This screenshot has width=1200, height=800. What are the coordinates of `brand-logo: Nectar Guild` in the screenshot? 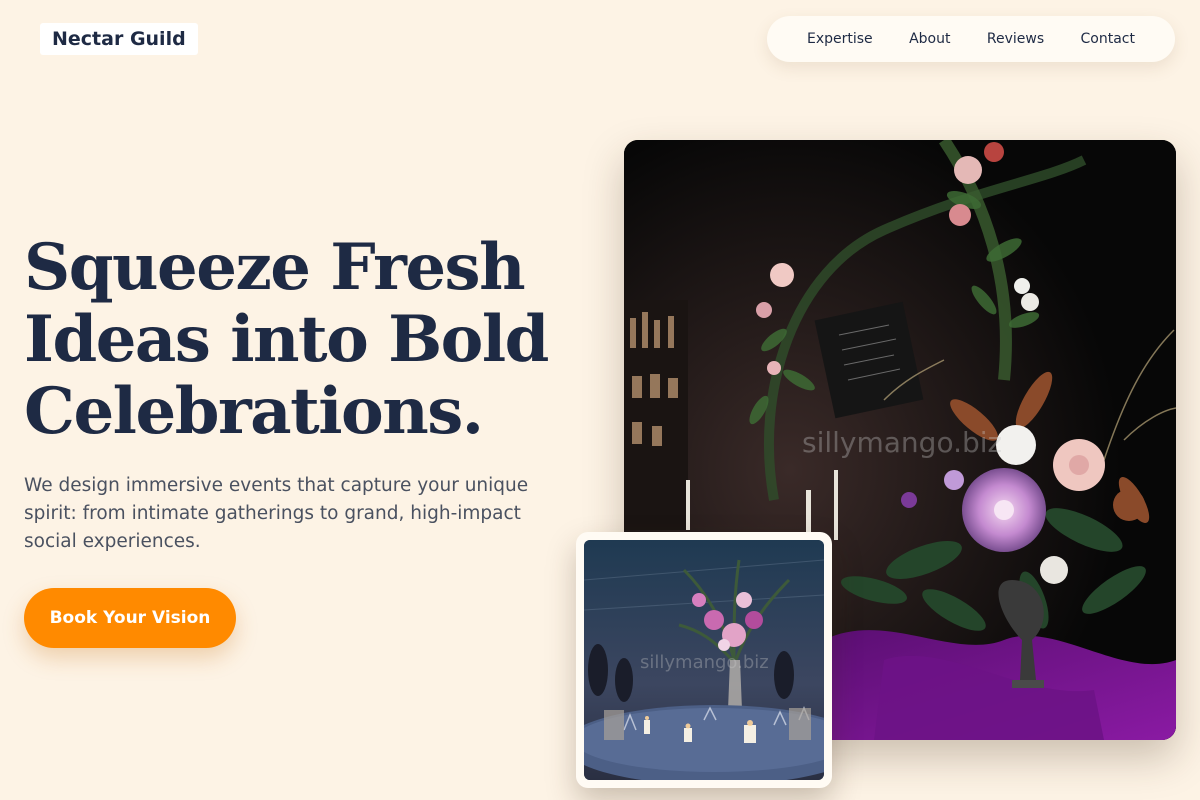 It's located at (119, 39).